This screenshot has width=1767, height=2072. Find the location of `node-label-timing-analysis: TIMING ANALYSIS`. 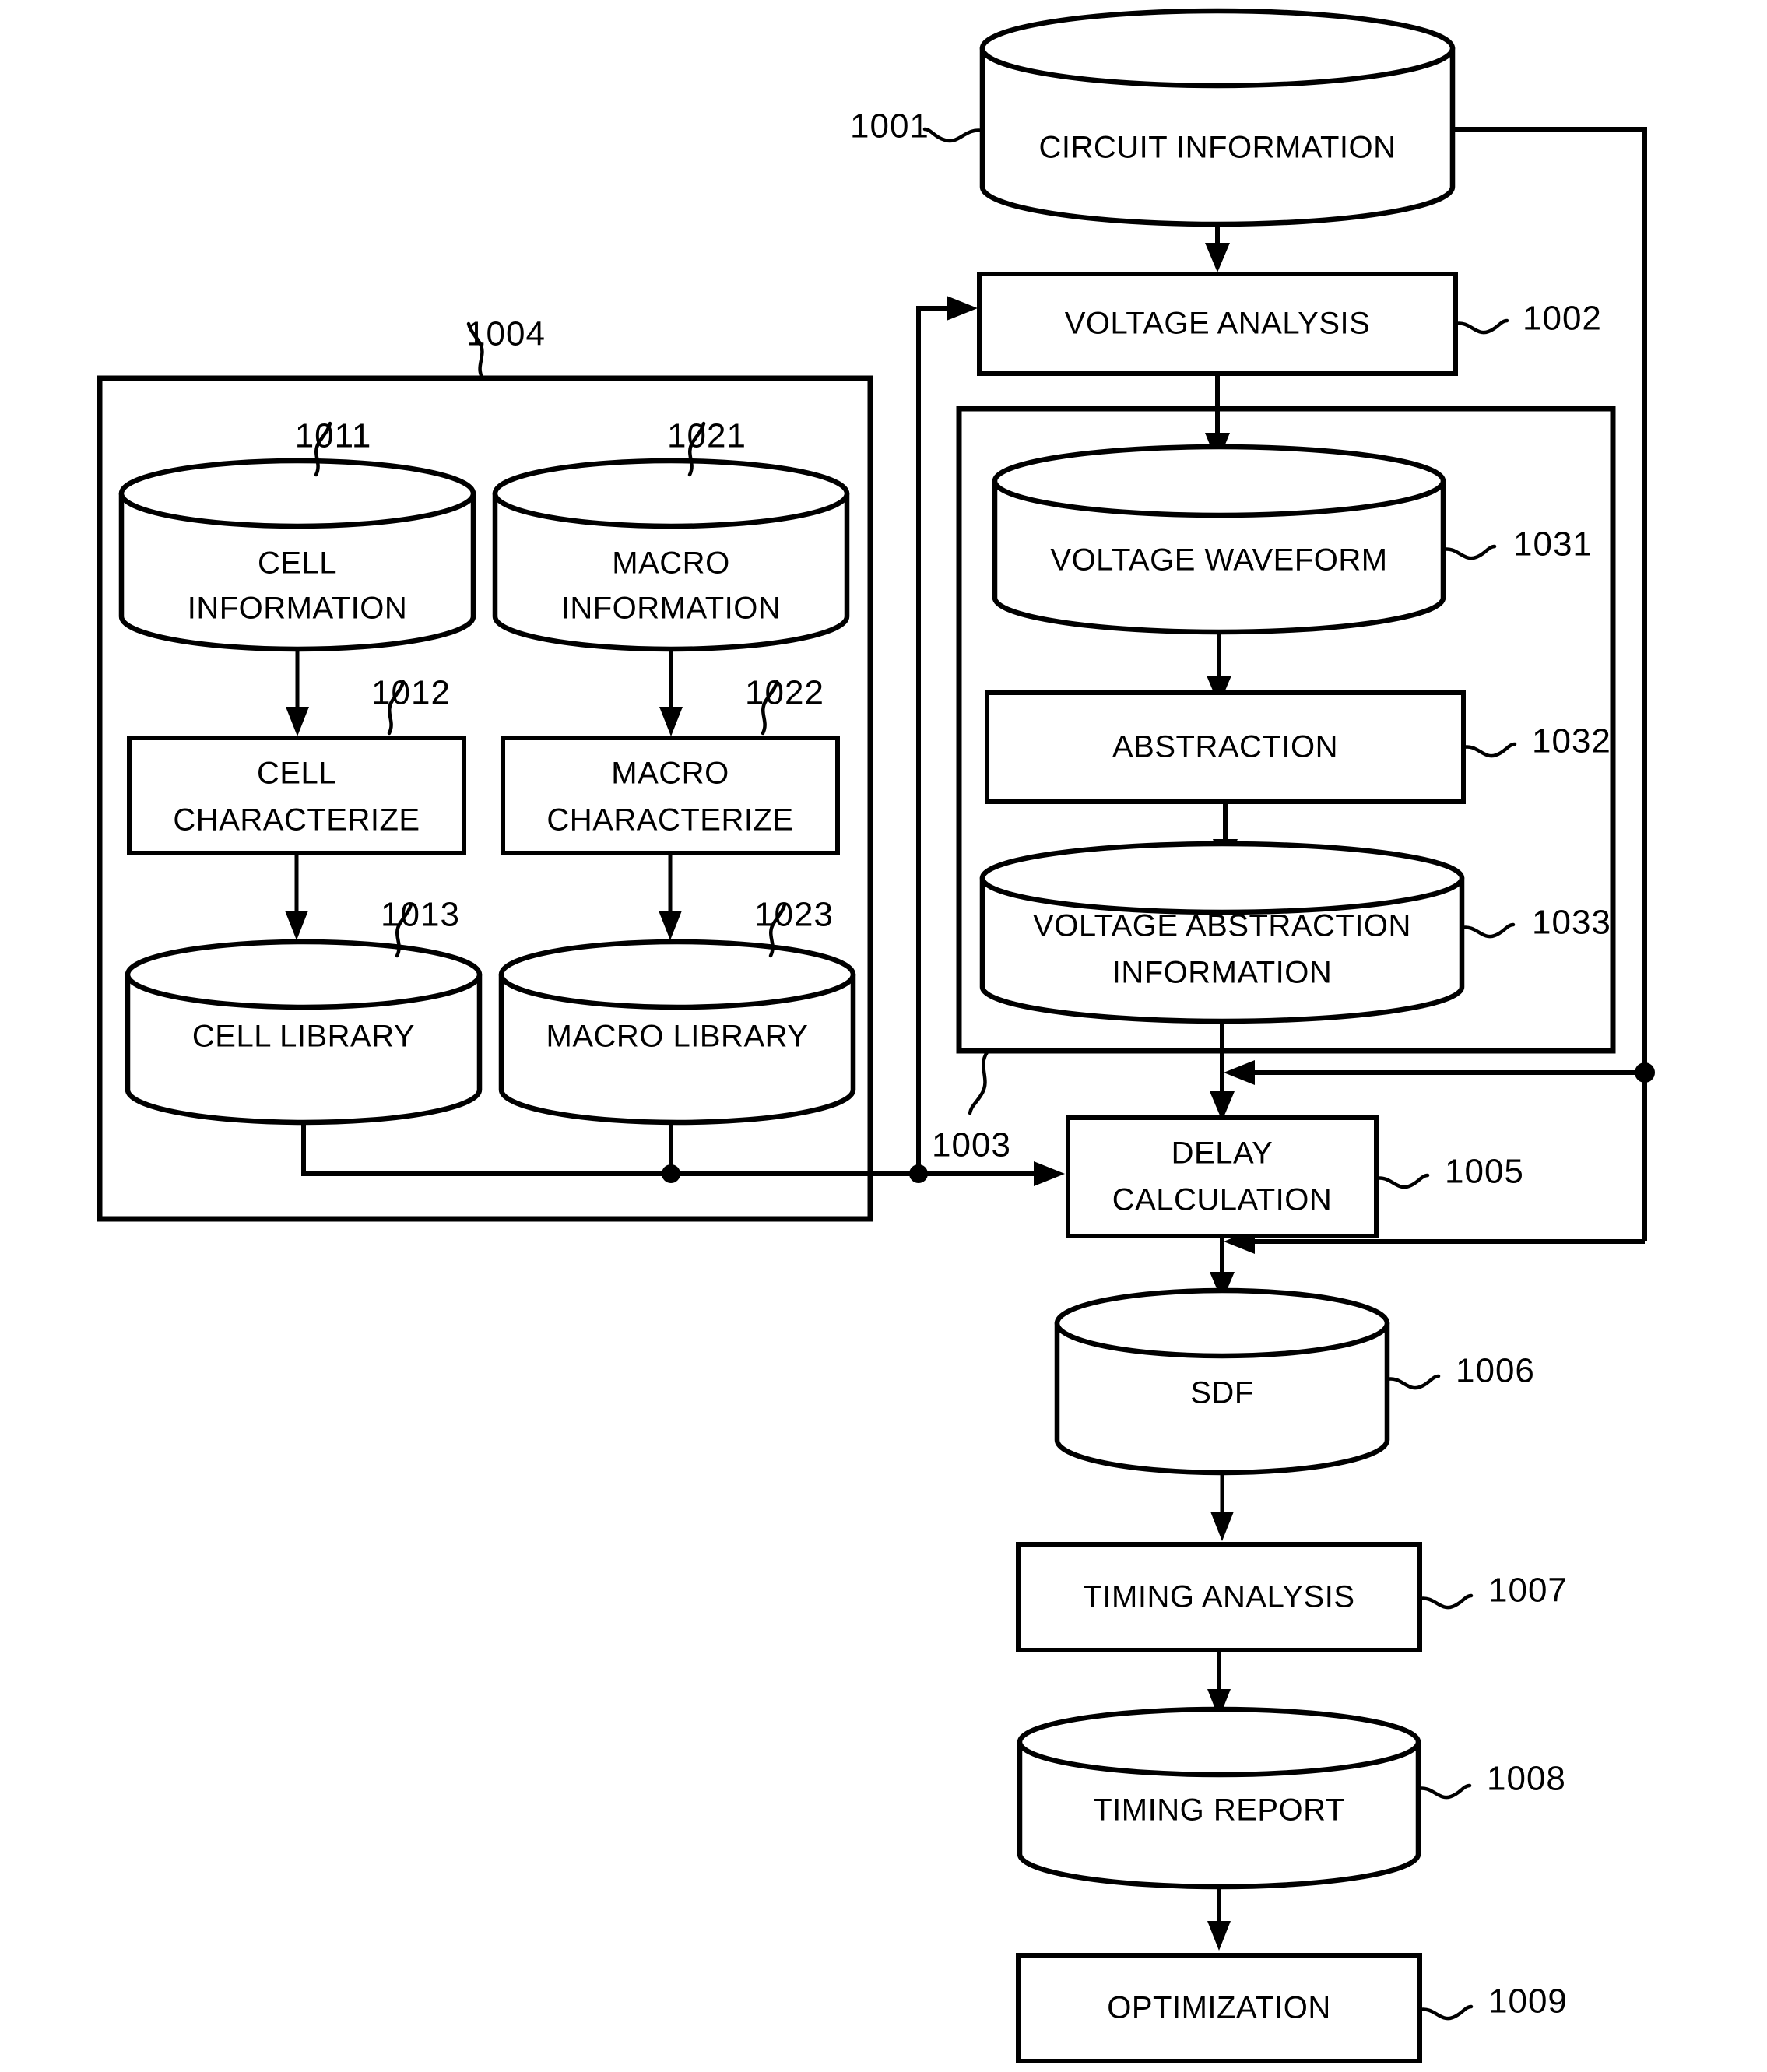

node-label-timing-analysis: TIMING ANALYSIS is located at coordinates (1218, 1597).